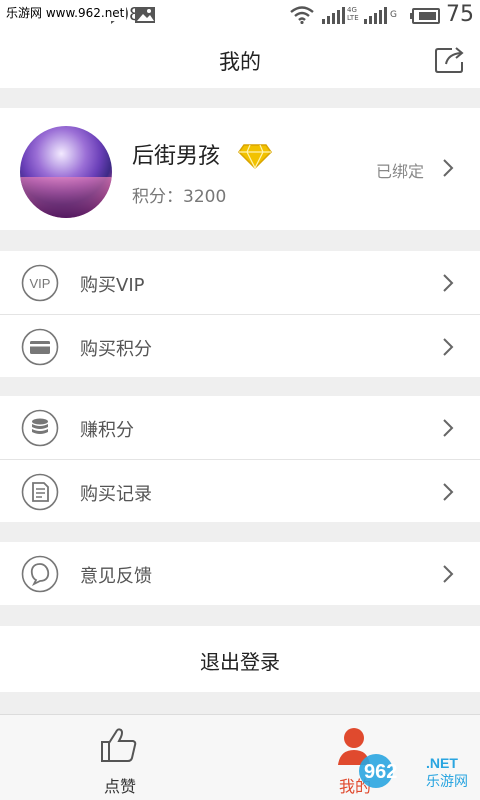 The width and height of the screenshot is (480, 800). I want to click on network-4g-label: 4G LTE, so click(353, 14).